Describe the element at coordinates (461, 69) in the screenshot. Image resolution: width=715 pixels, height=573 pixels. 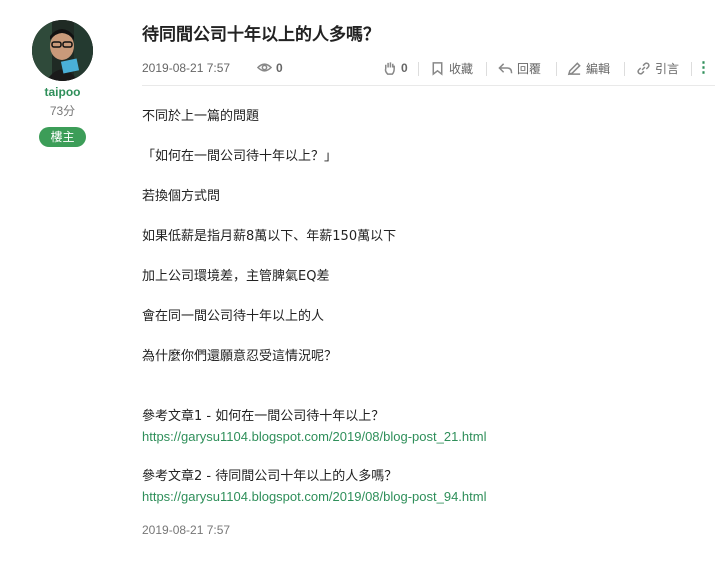
I see `bookmark-label: 收藏` at that location.